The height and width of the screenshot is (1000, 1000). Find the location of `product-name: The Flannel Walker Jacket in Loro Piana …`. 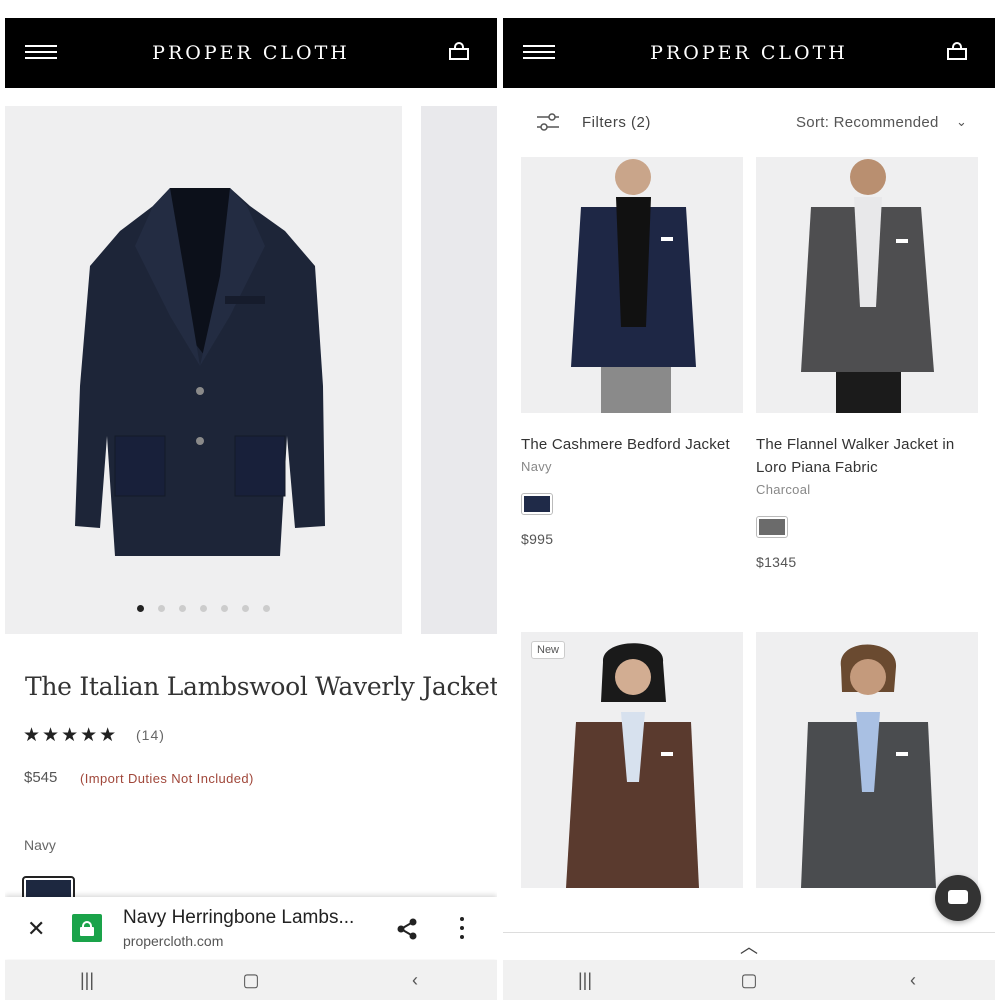

product-name: The Flannel Walker Jacket in Loro Piana … is located at coordinates (867, 456).